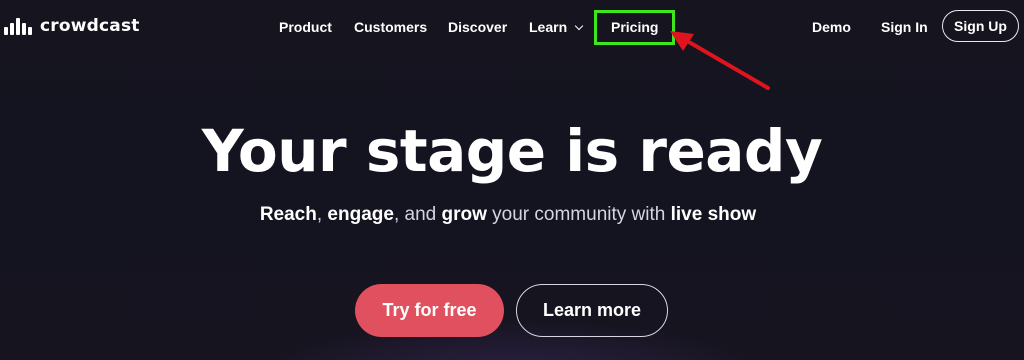 This screenshot has height=360, width=1024. I want to click on nav-product: Product, so click(305, 27).